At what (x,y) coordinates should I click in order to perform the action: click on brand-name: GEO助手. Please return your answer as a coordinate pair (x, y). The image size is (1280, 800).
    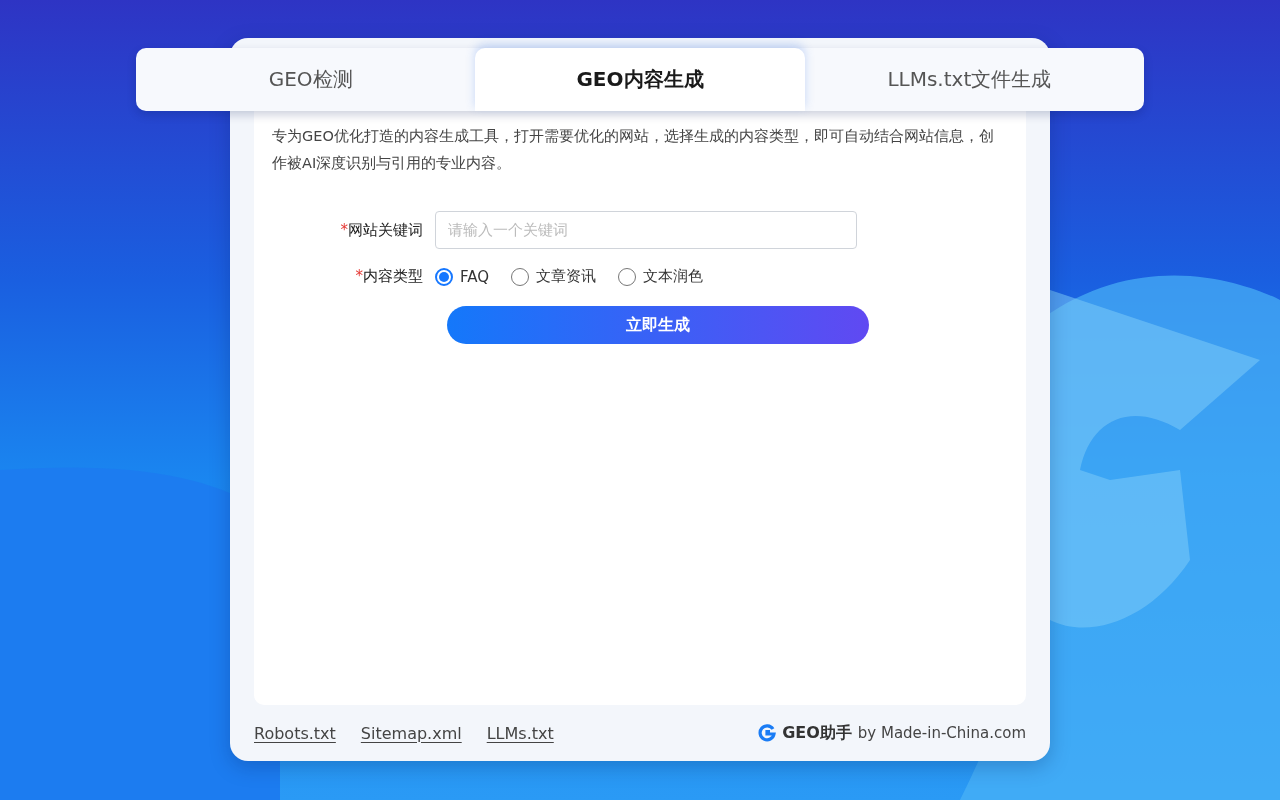
    Looking at the image, I should click on (817, 733).